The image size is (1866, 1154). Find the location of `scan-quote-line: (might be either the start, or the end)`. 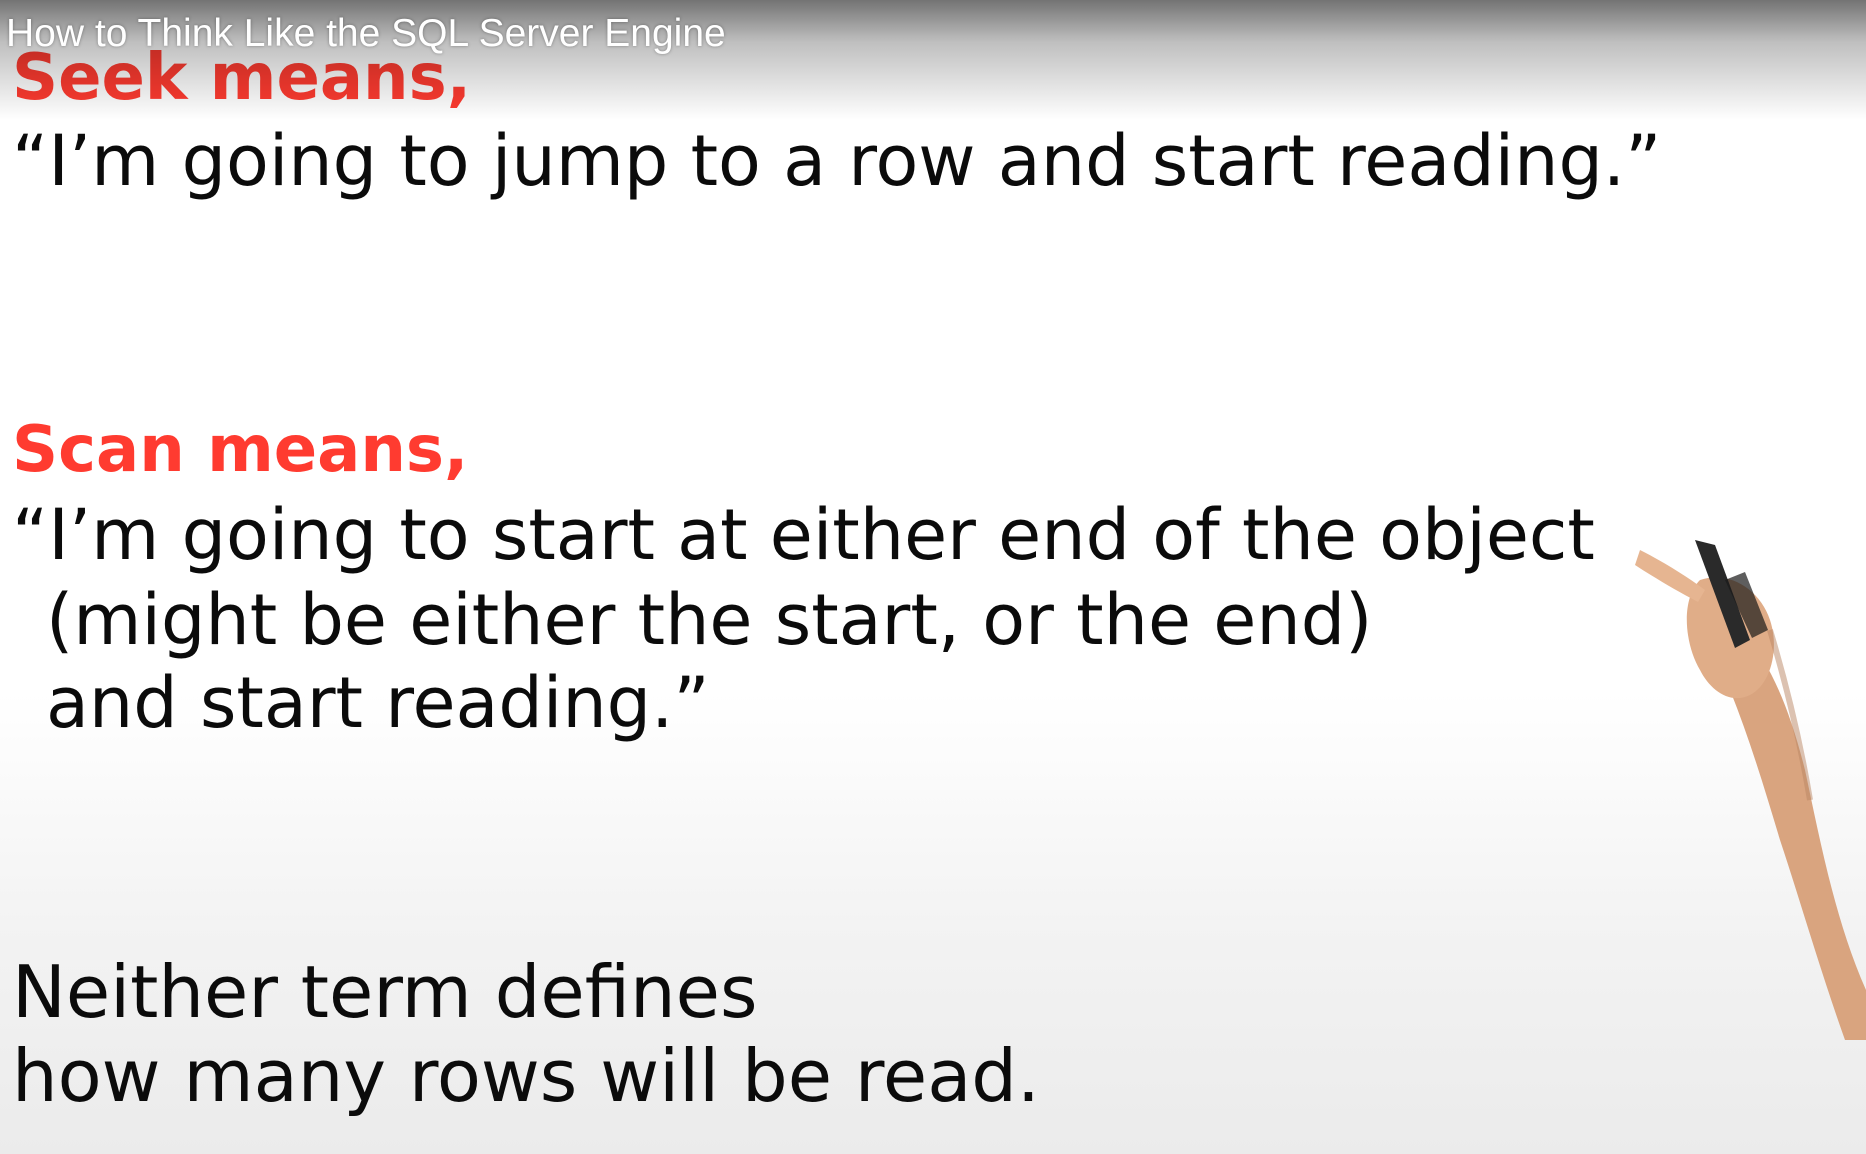

scan-quote-line: (might be either the start, or the end) is located at coordinates (709, 620).